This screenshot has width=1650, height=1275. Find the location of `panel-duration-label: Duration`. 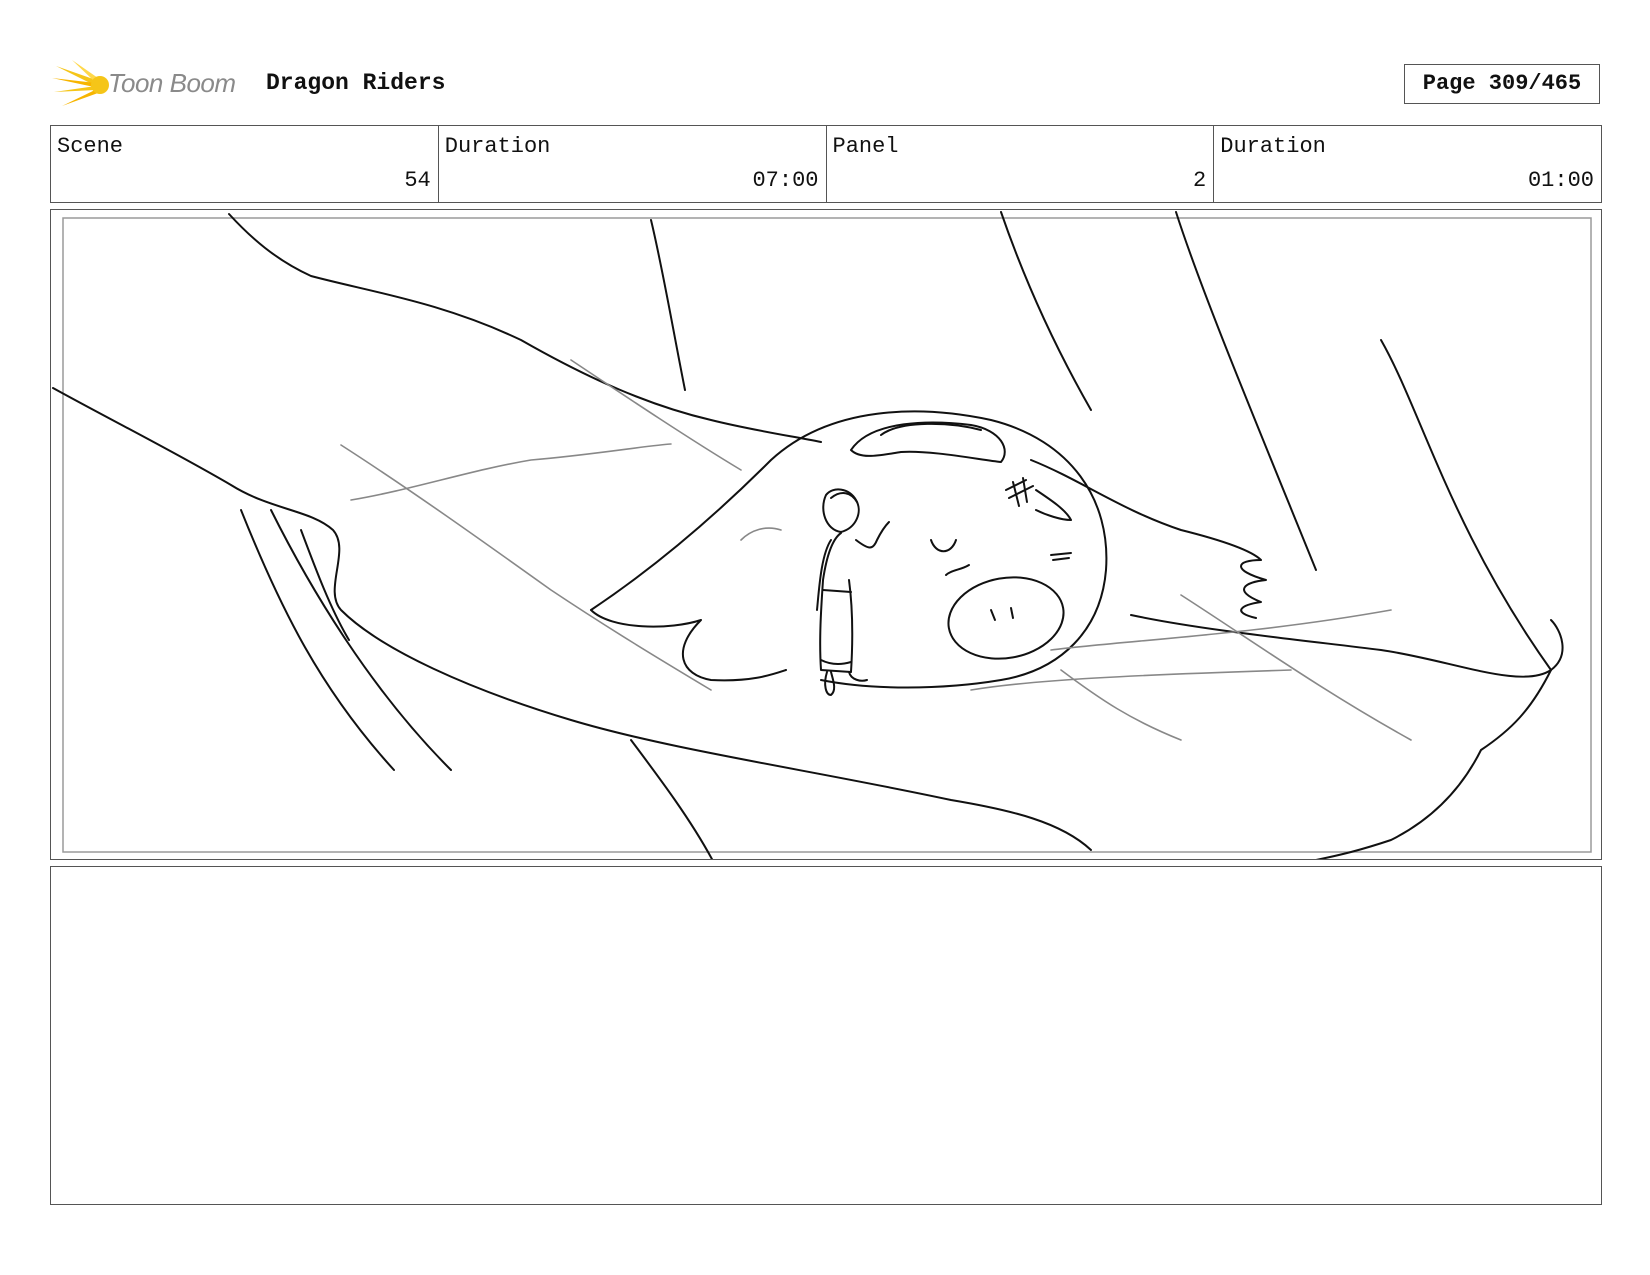

panel-duration-label: Duration is located at coordinates (1273, 146).